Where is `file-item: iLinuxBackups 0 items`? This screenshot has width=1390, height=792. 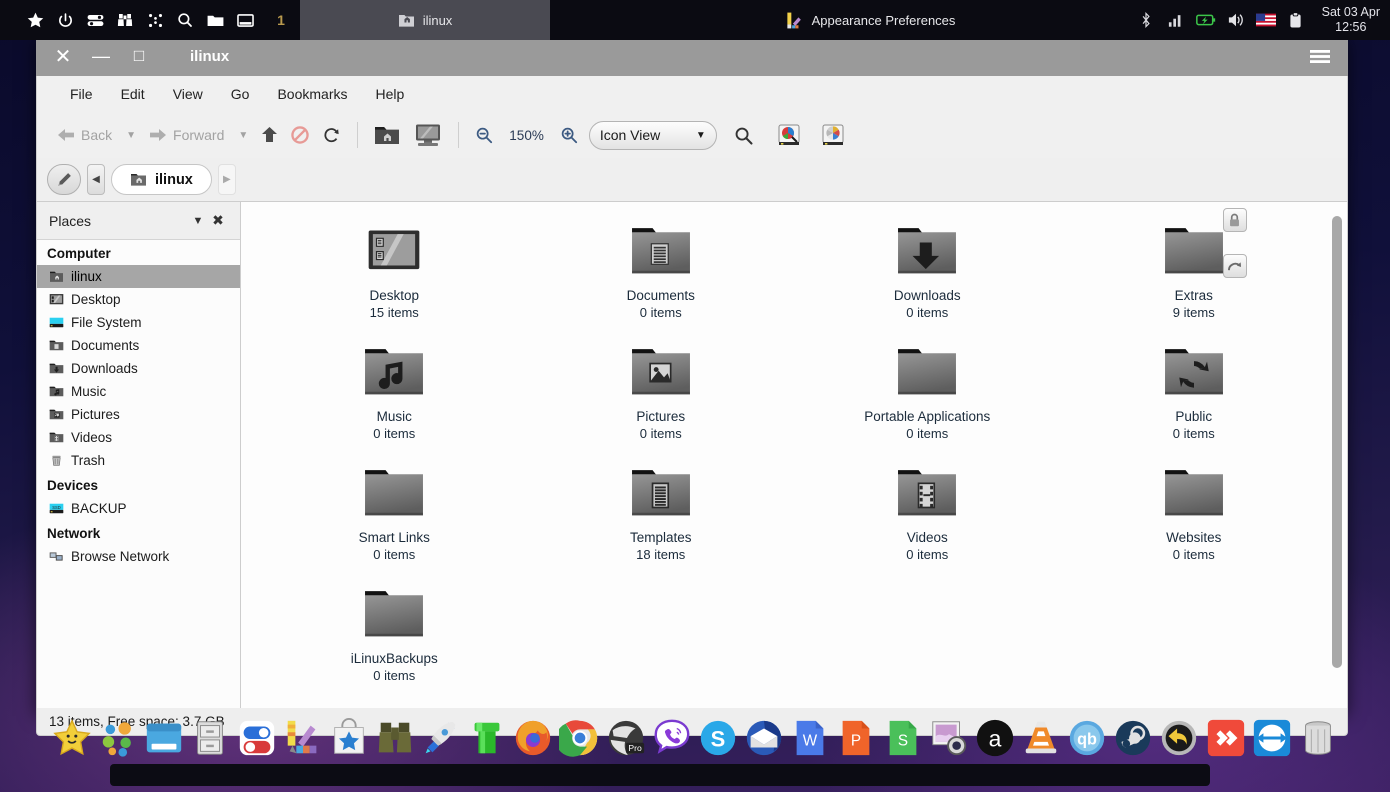 file-item: iLinuxBackups 0 items is located at coordinates (394, 637).